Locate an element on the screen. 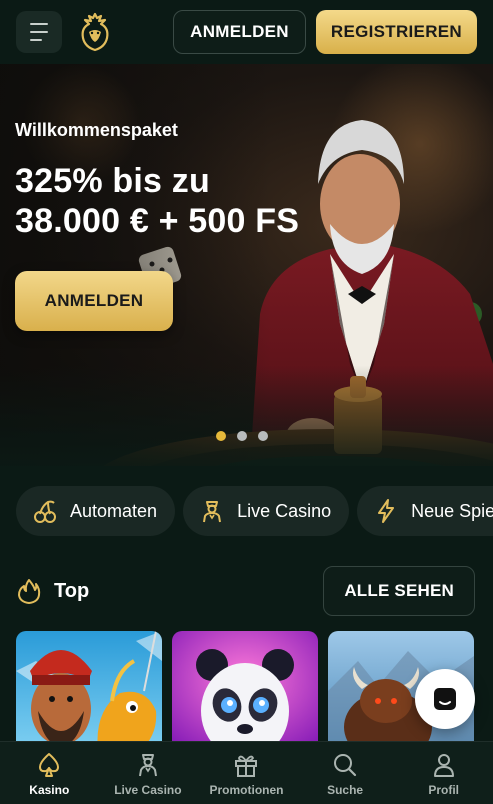 This screenshot has width=493, height=804. login-button: ANMELDEN is located at coordinates (239, 32).